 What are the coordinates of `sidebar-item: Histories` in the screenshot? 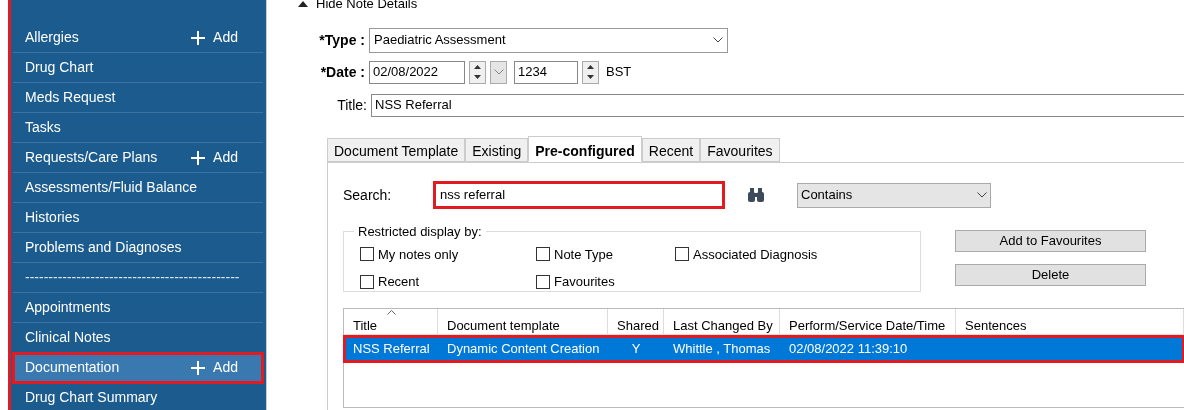 It's located at (138, 218).